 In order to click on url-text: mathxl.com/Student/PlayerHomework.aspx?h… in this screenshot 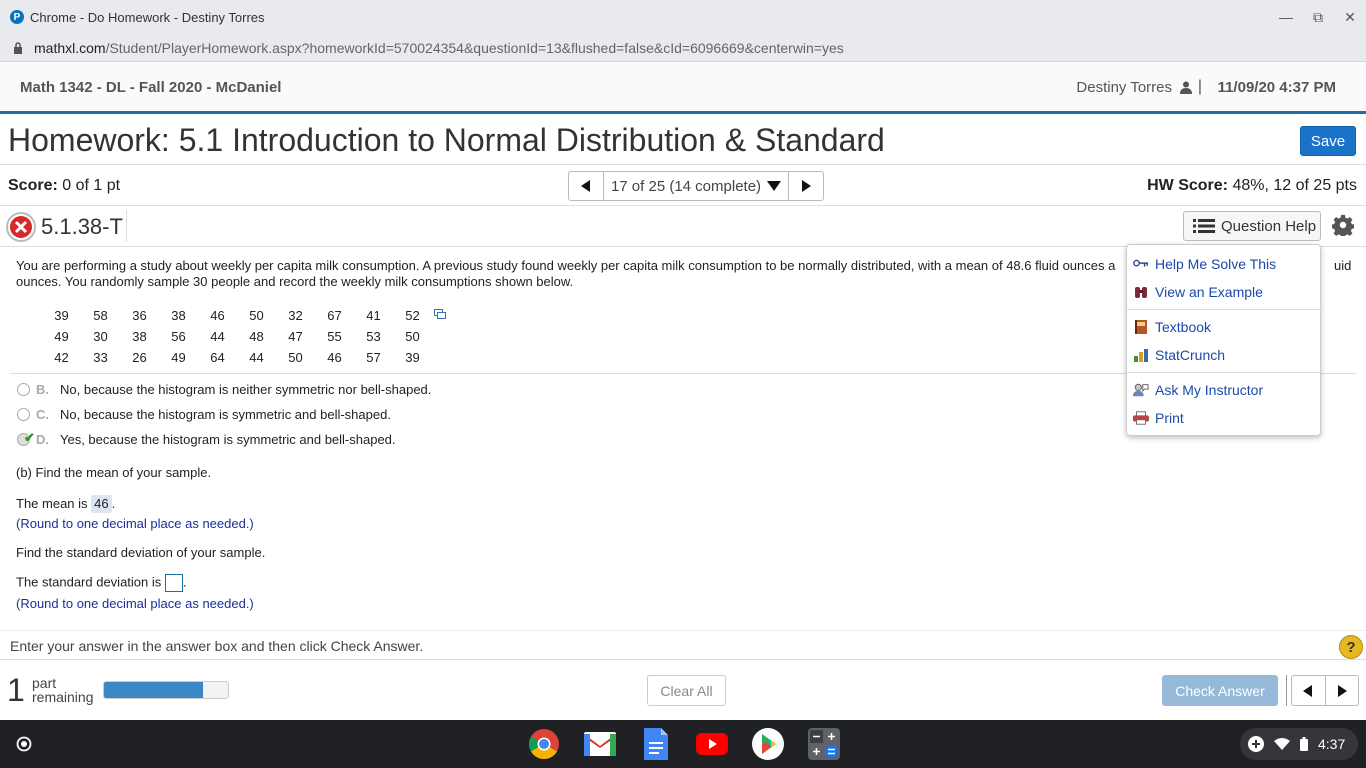, I will do `click(439, 48)`.